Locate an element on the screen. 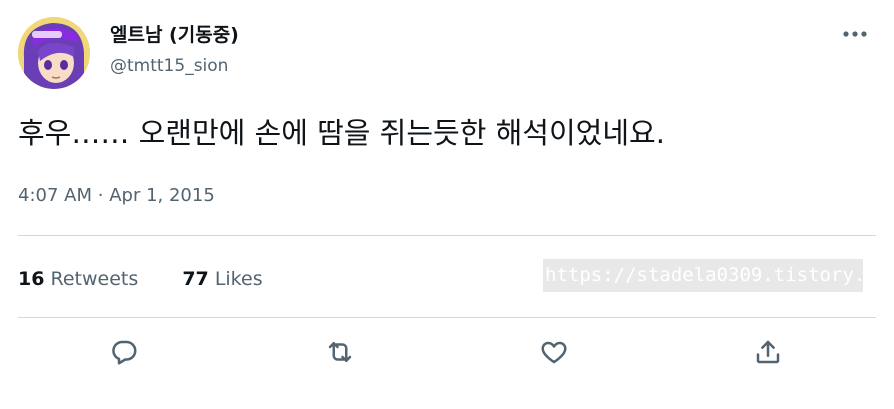 This screenshot has width=894, height=409. tweet-date: Apr 1, 2015 is located at coordinates (162, 195).